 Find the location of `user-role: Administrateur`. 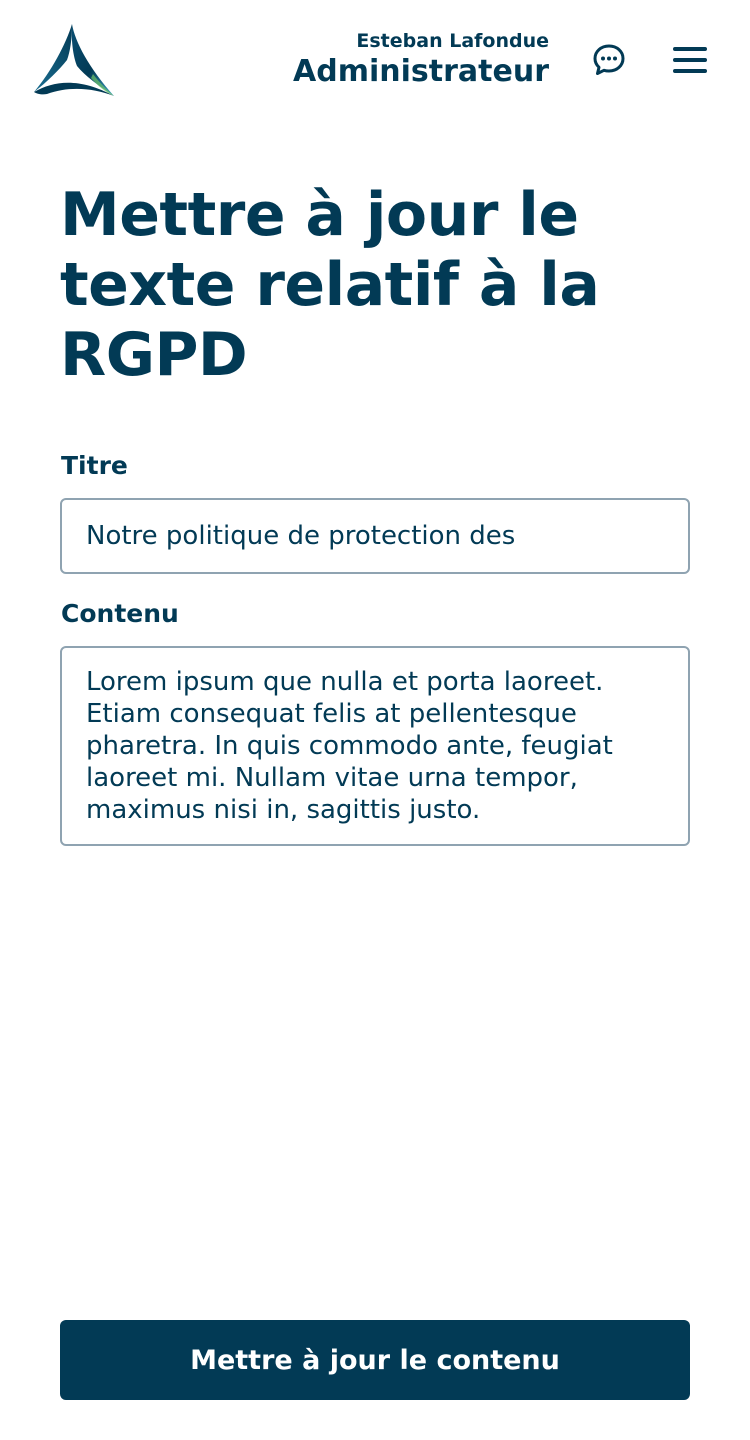

user-role: Administrateur is located at coordinates (421, 71).